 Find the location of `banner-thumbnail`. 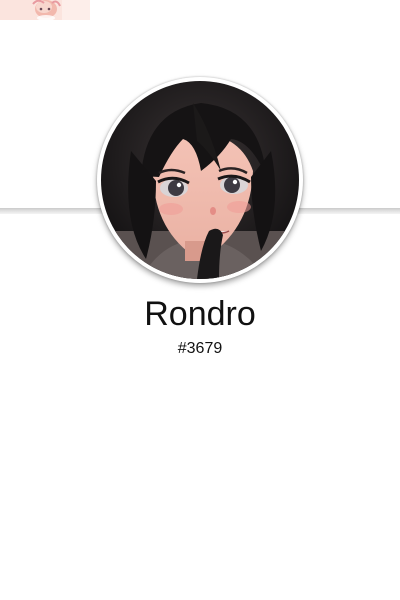

banner-thumbnail is located at coordinates (45, 10).